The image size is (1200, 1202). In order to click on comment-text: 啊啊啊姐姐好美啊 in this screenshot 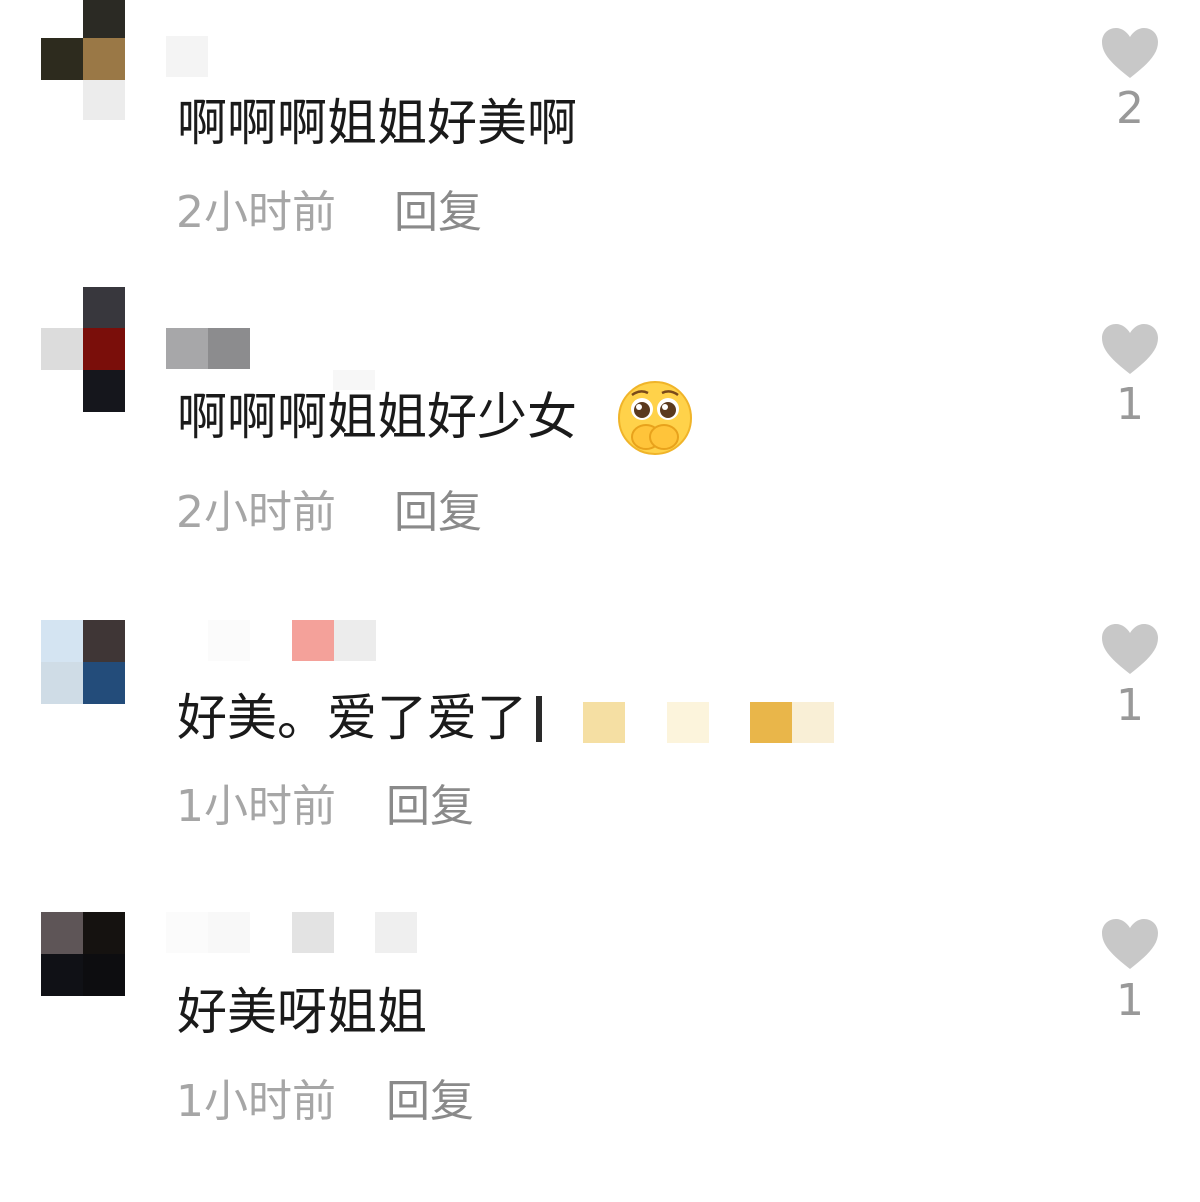, I will do `click(377, 123)`.